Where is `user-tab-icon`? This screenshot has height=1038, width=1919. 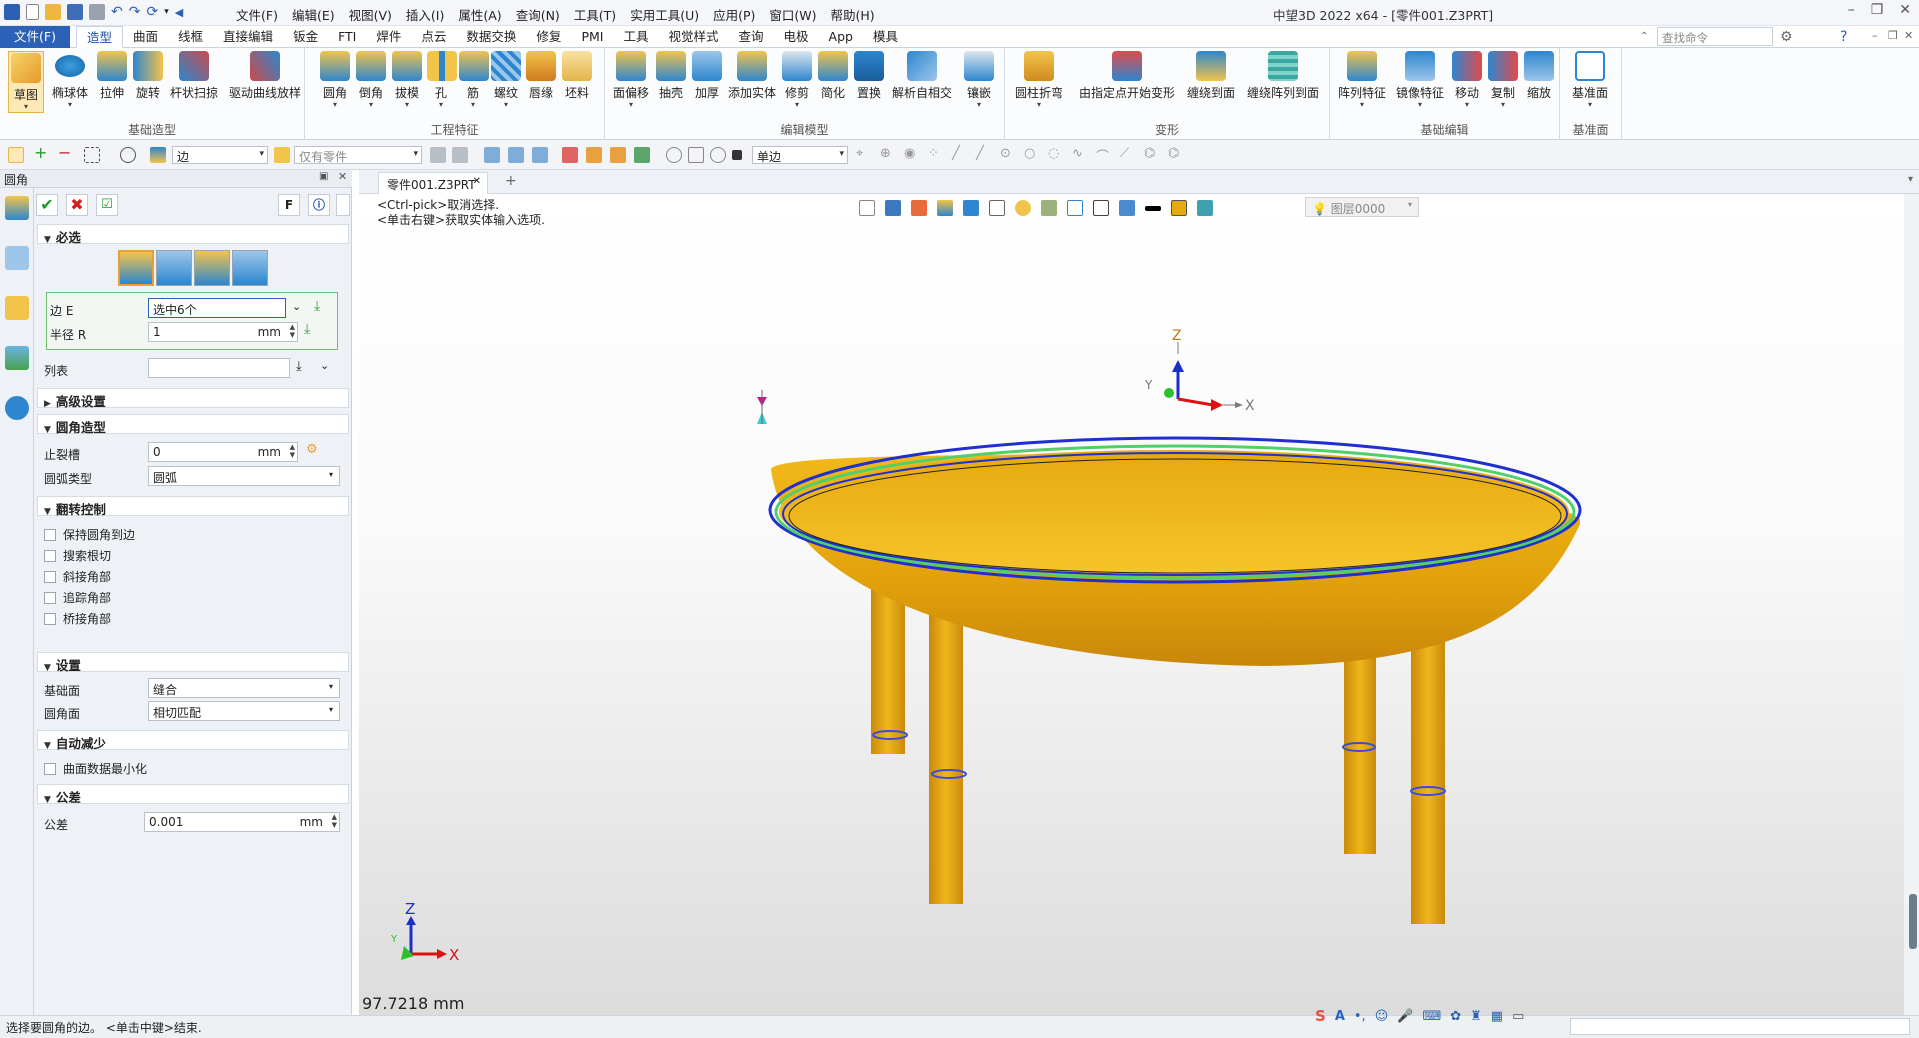
user-tab-icon is located at coordinates (17, 408).